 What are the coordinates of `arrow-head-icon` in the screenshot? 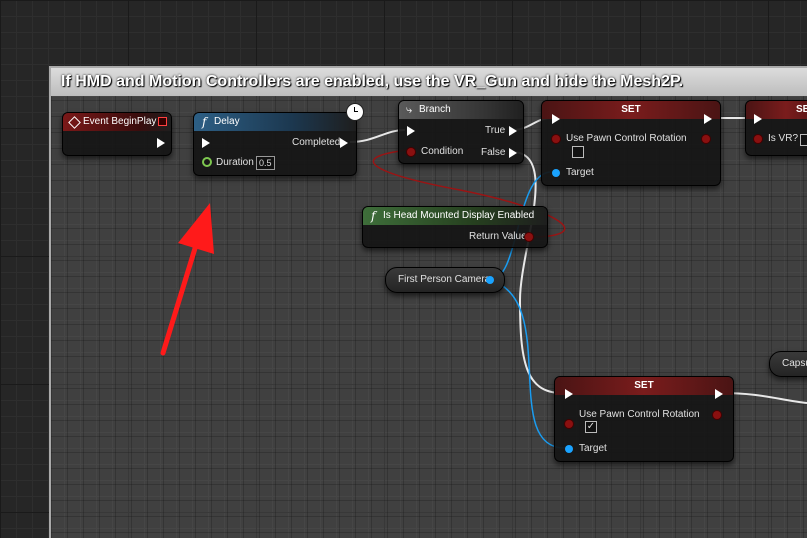 It's located at (196, 228).